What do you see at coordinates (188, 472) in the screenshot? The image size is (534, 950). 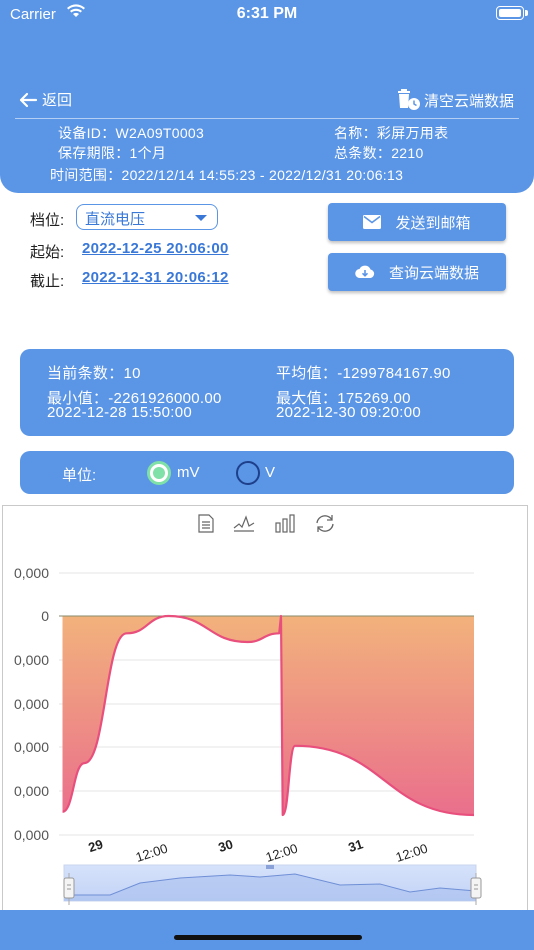 I see `unit-option-mv: mV` at bounding box center [188, 472].